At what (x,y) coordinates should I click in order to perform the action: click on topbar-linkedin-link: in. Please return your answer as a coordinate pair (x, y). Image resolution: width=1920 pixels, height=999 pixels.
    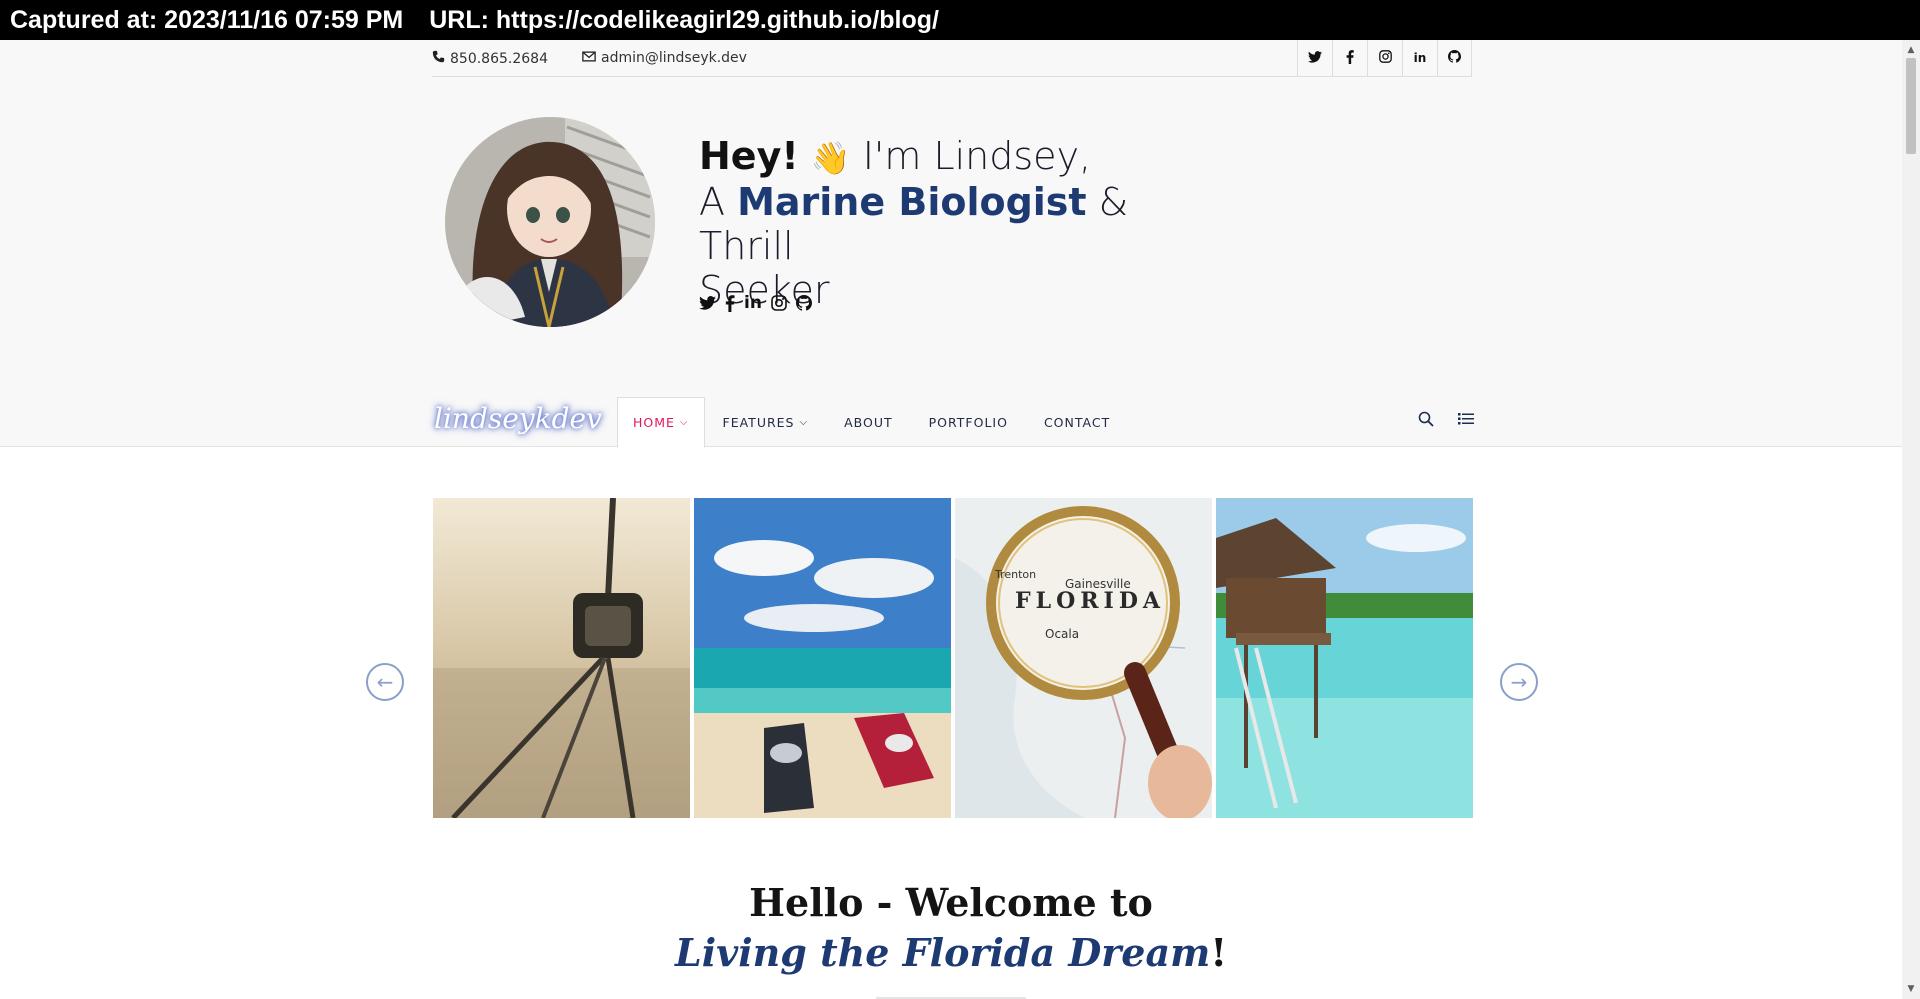
    Looking at the image, I should click on (1419, 58).